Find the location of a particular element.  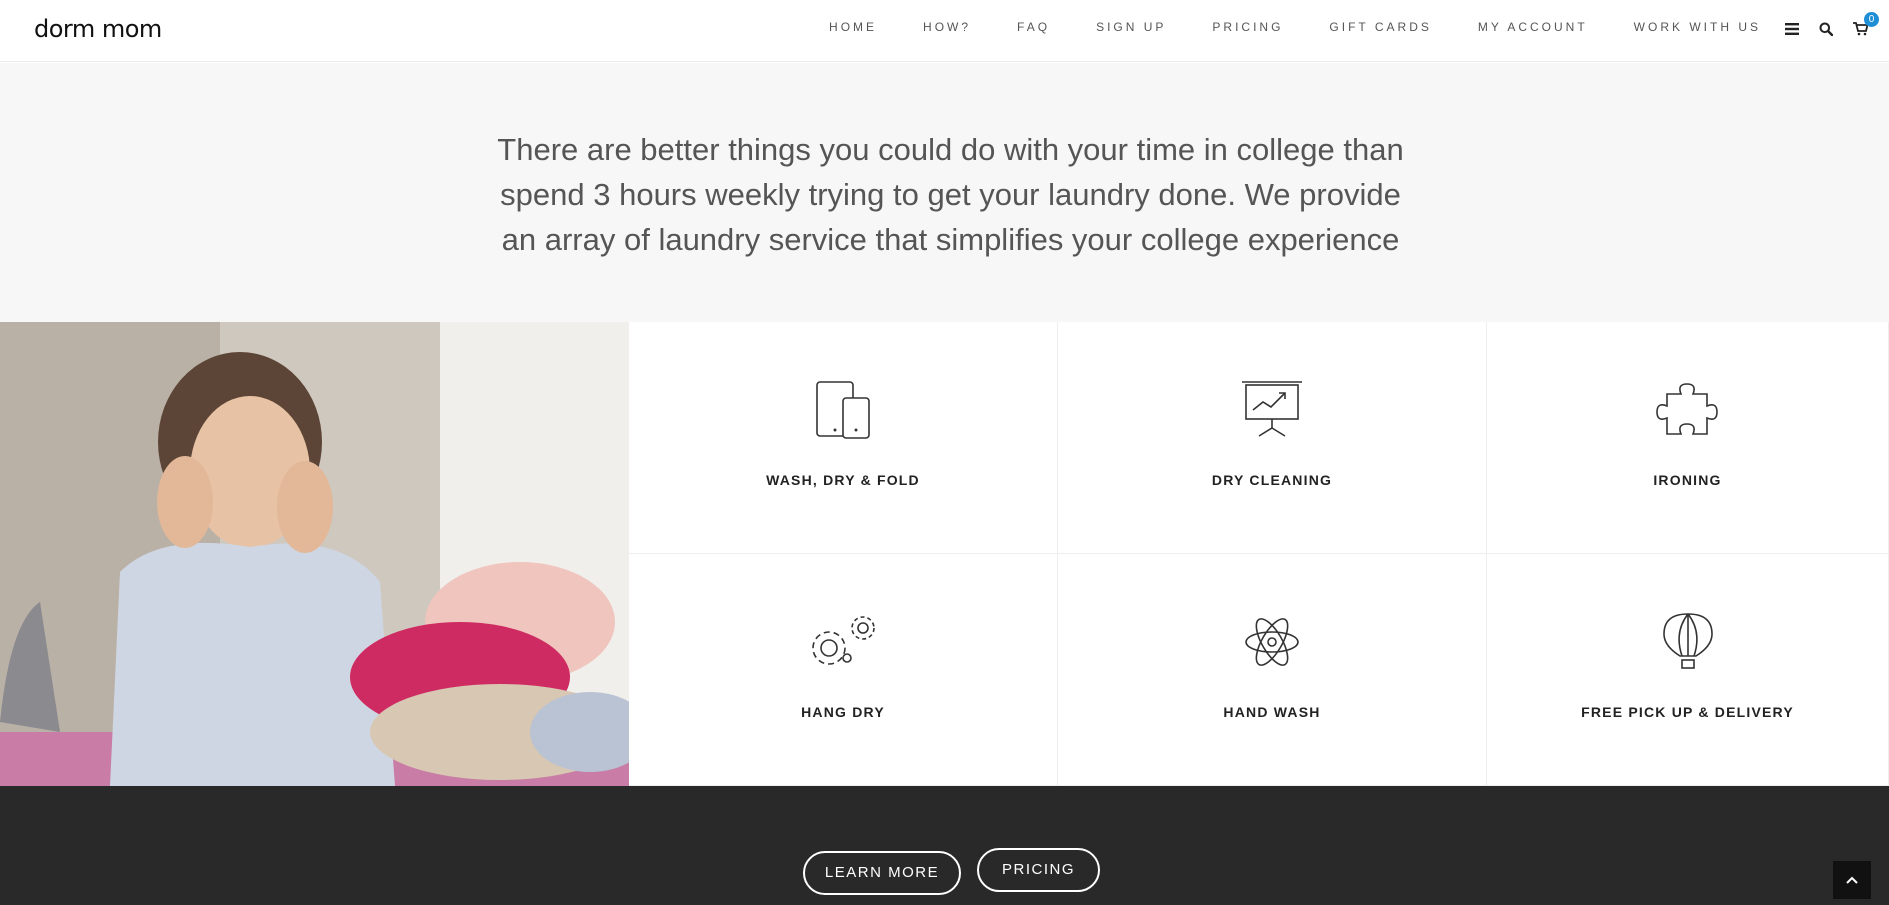

service-hang-dry: HANG DRY is located at coordinates (843, 670).